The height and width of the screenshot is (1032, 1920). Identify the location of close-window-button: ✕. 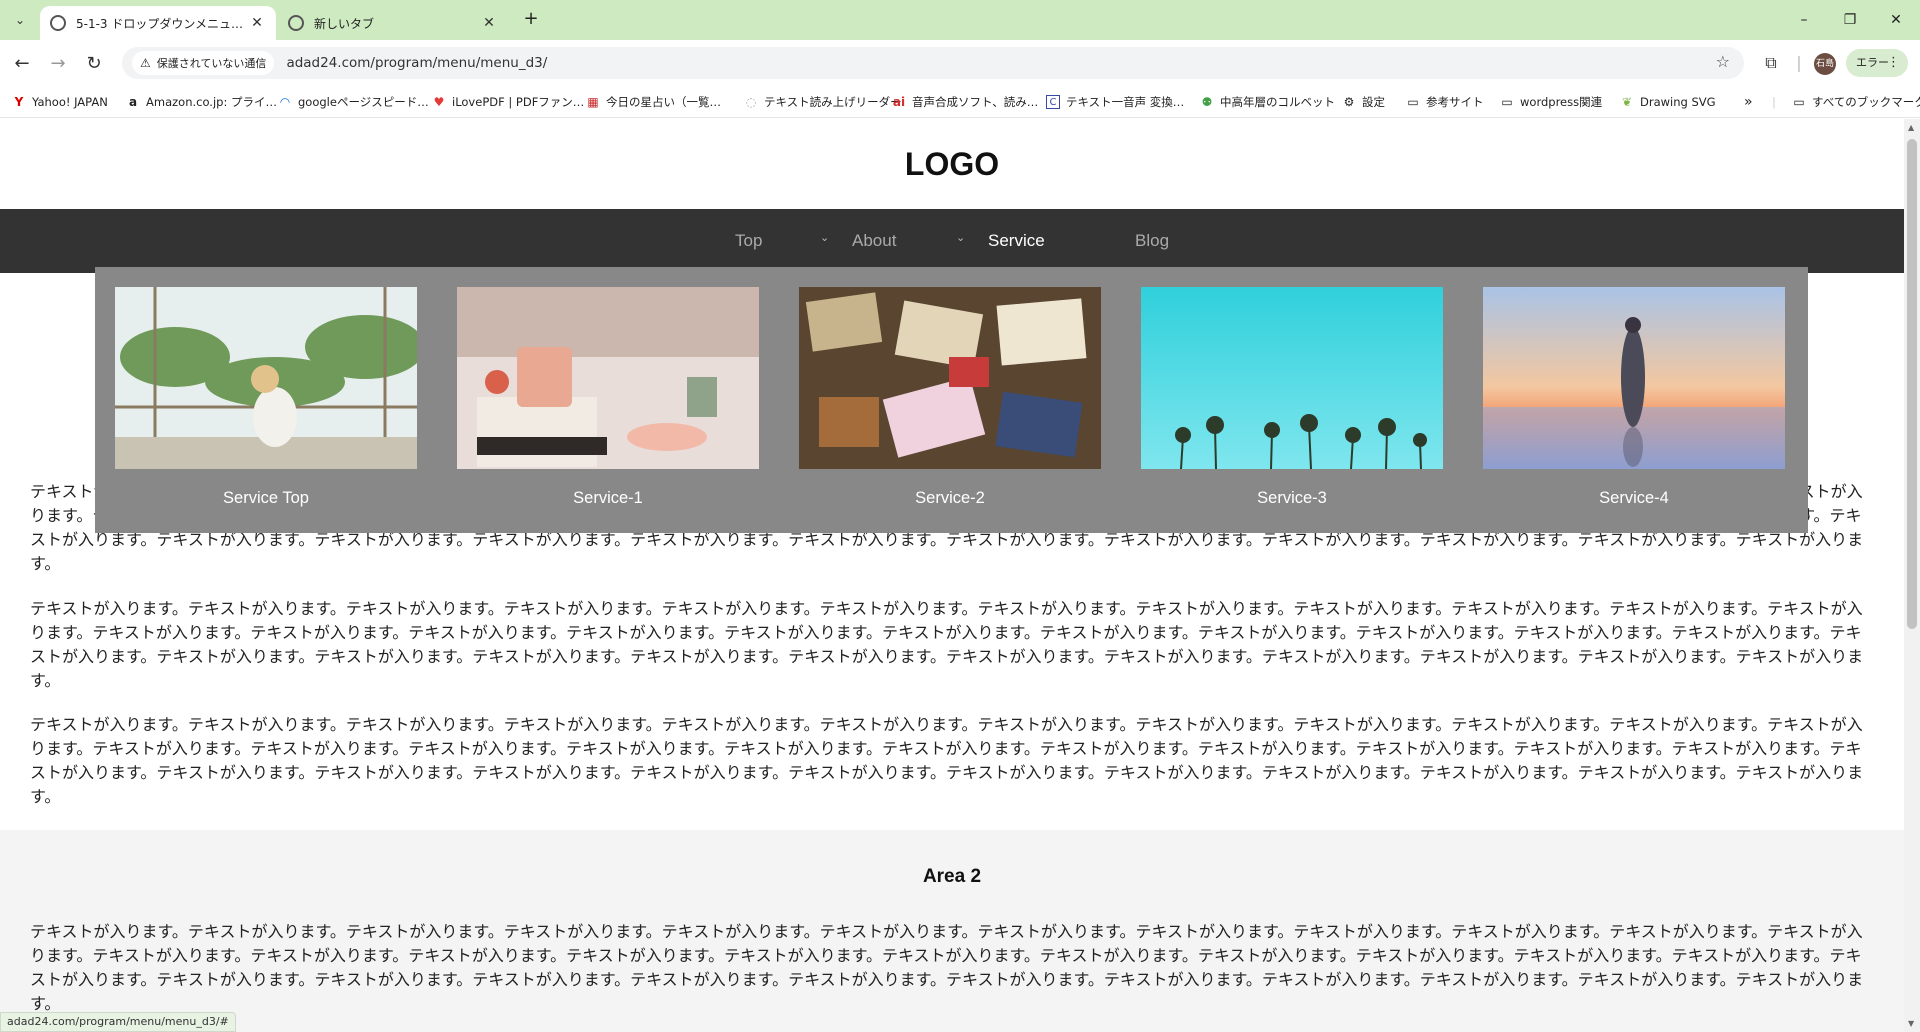
(1896, 20).